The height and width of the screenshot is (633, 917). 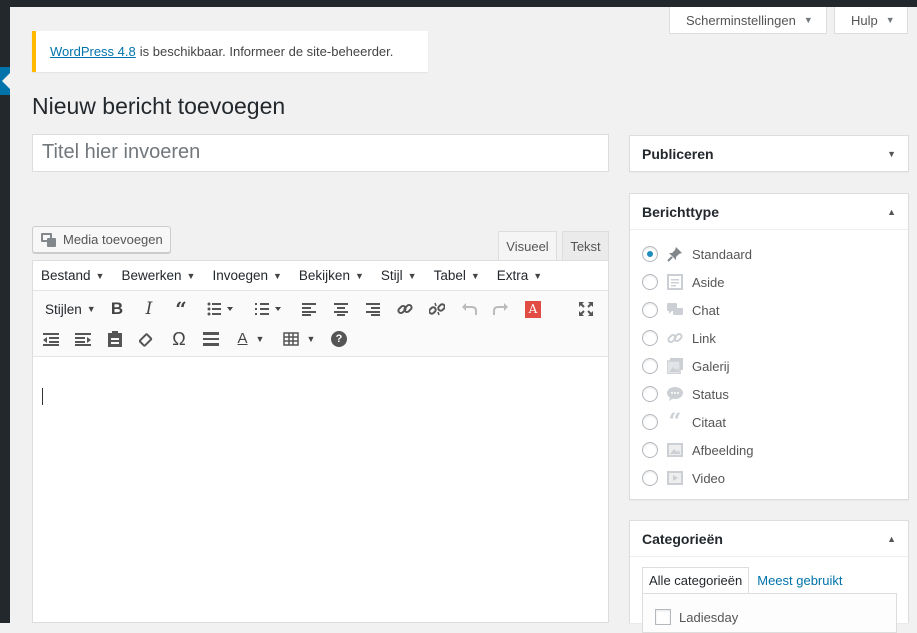 I want to click on publish-box-header: Publiceren ▼, so click(x=769, y=154).